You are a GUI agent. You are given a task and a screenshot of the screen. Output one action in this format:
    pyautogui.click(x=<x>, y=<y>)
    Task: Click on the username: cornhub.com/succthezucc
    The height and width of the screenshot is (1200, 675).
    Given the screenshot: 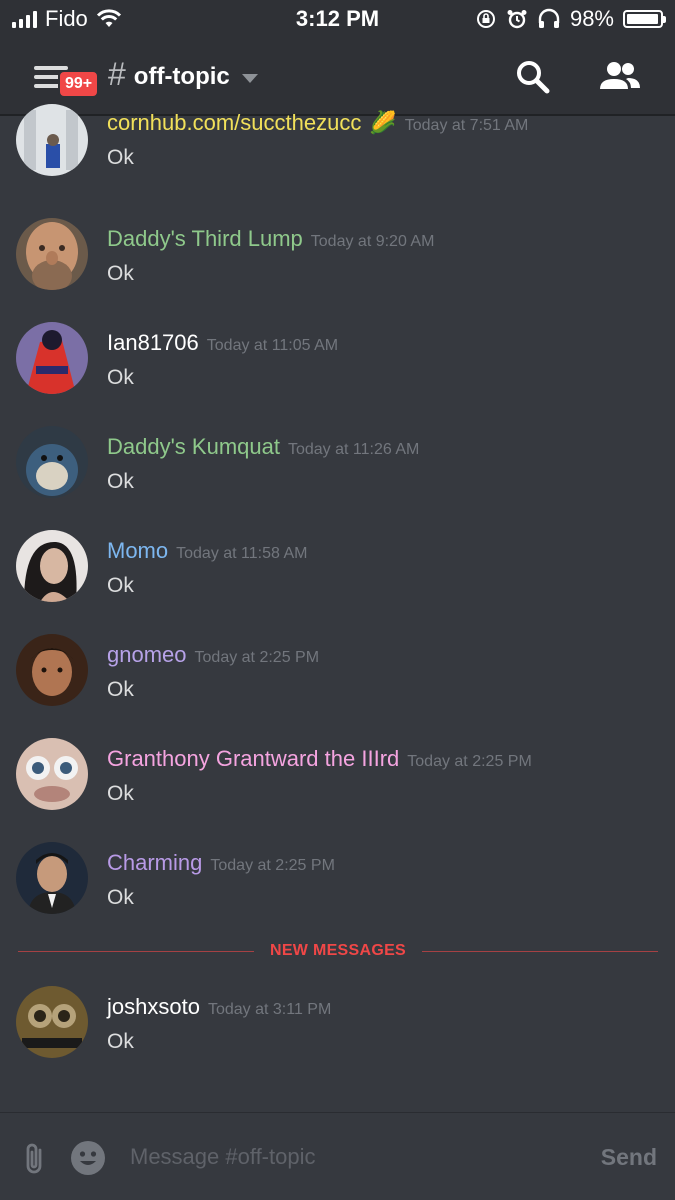 What is the action you would take?
    pyautogui.click(x=234, y=123)
    